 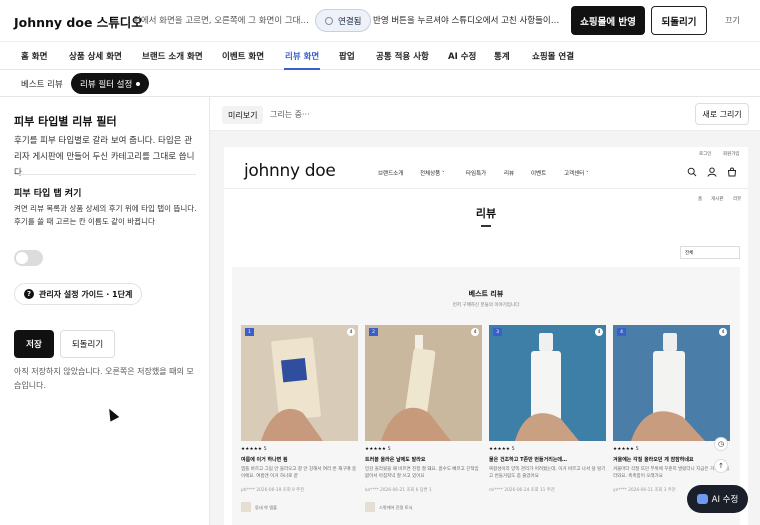 I want to click on review-photo: 1 4, so click(x=299, y=383).